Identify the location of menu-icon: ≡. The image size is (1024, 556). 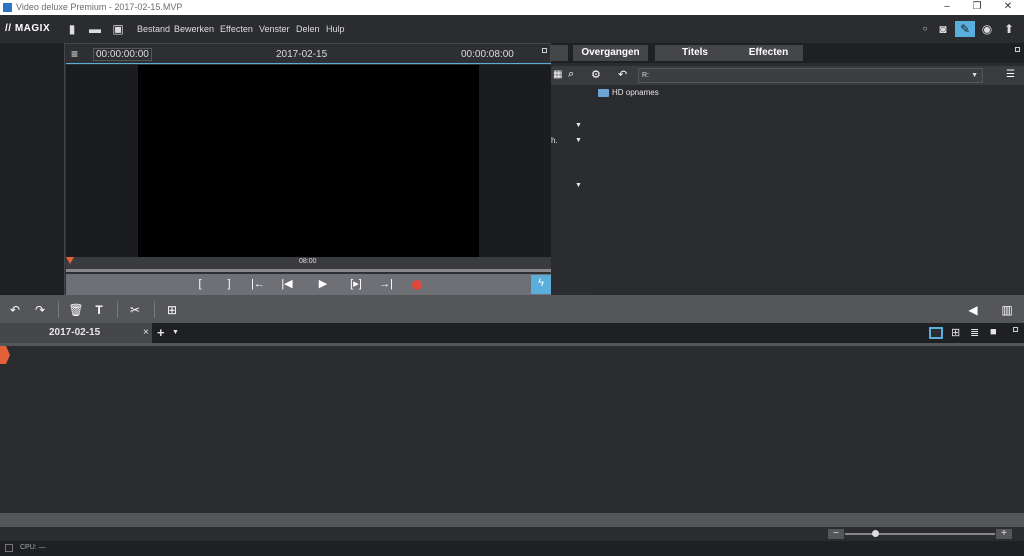
(74, 54).